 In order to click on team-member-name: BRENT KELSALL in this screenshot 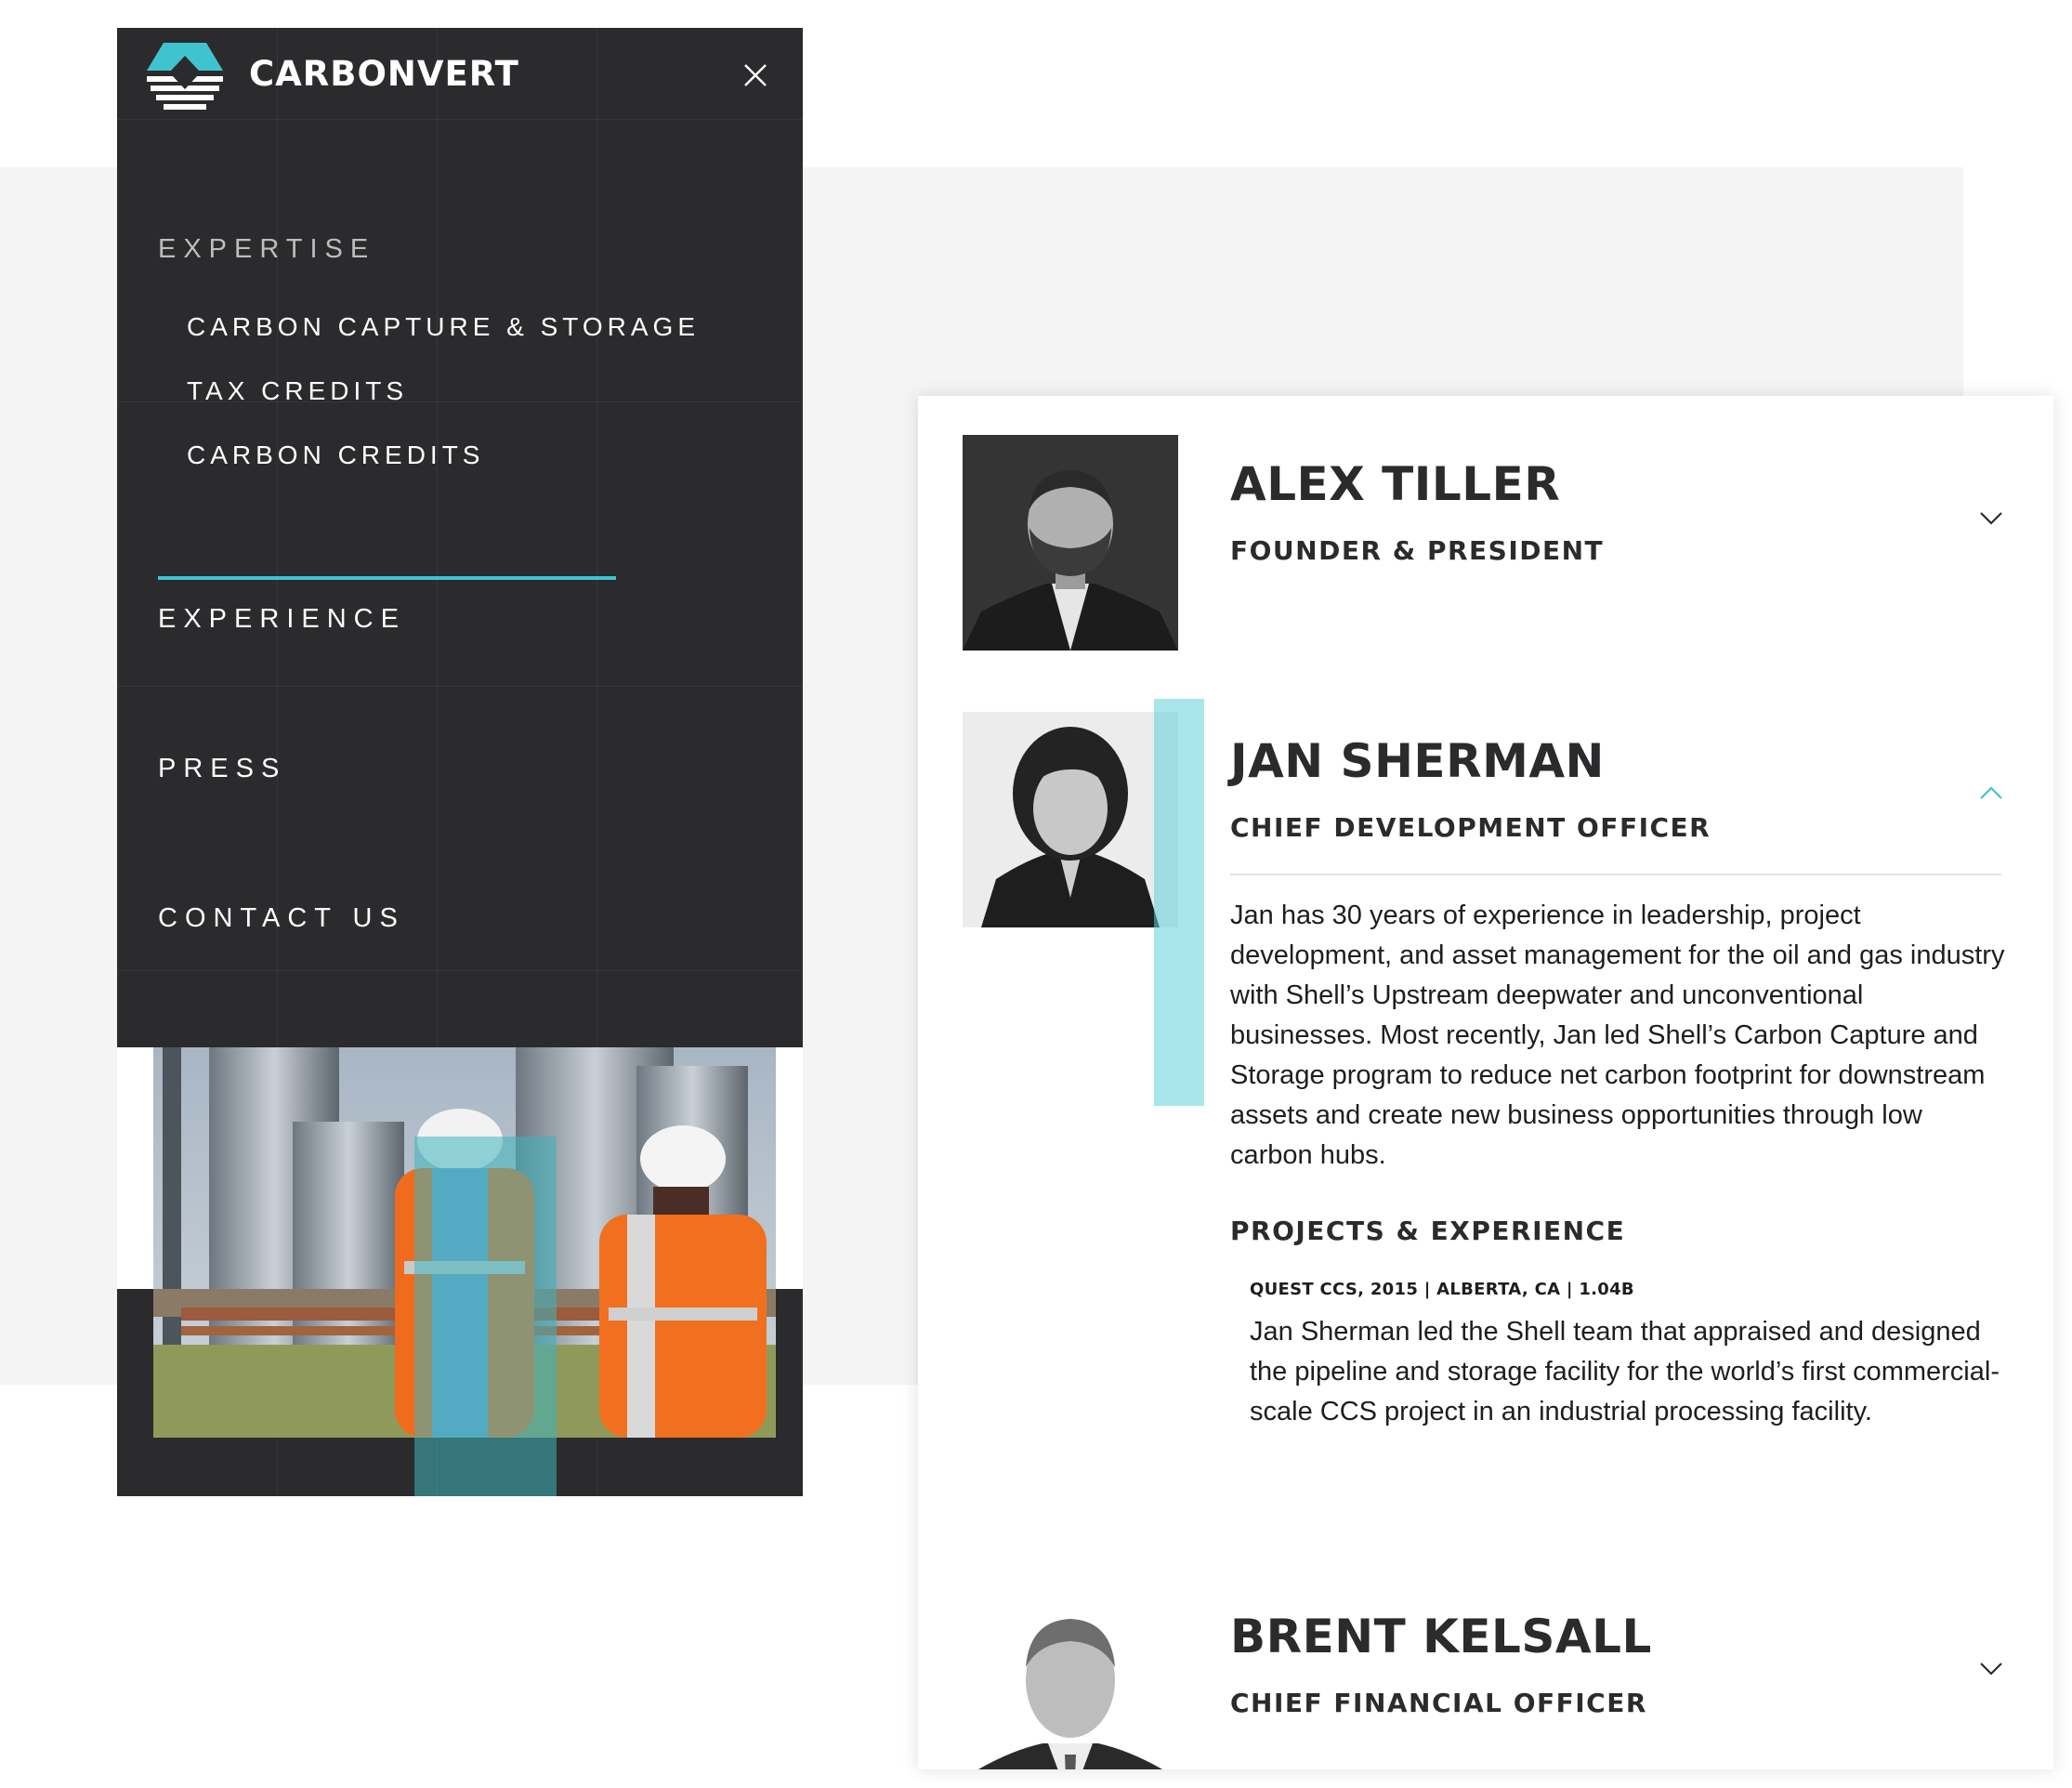, I will do `click(1441, 1636)`.